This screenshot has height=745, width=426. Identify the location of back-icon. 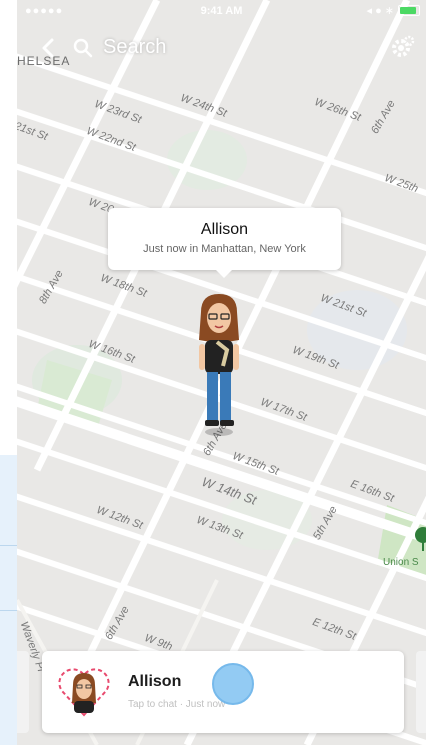
(49, 48).